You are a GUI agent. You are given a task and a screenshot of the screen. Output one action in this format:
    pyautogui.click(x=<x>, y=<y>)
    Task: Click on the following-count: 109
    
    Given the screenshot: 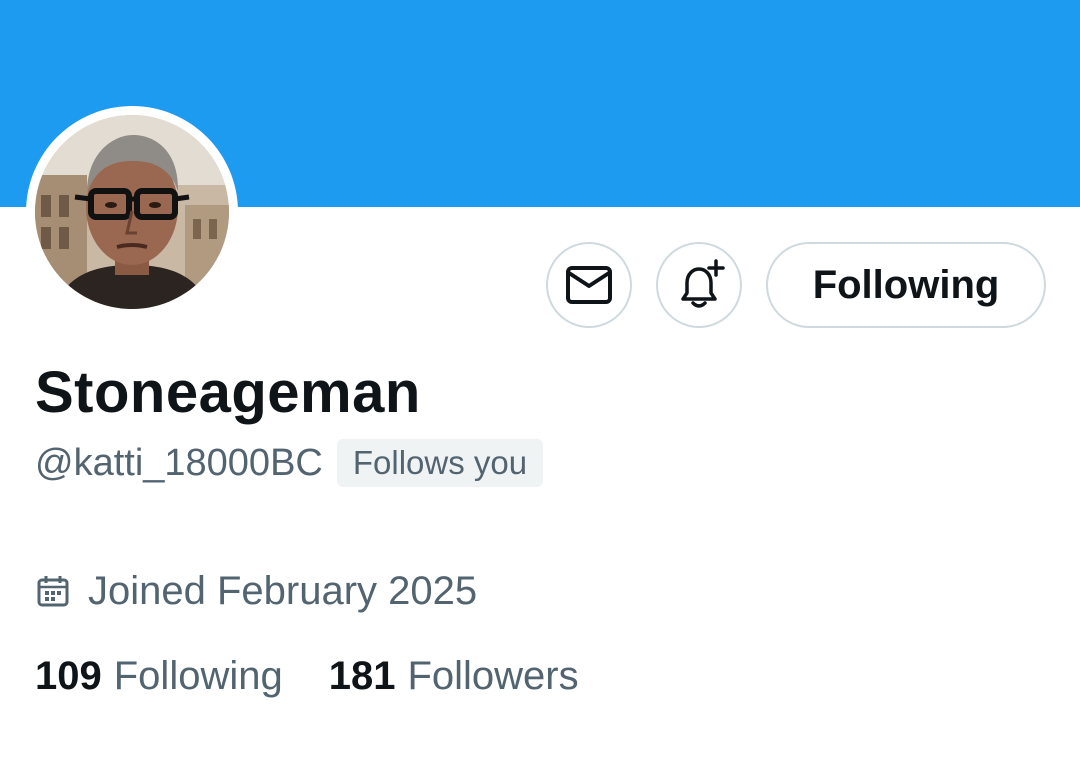 What is the action you would take?
    pyautogui.click(x=68, y=676)
    